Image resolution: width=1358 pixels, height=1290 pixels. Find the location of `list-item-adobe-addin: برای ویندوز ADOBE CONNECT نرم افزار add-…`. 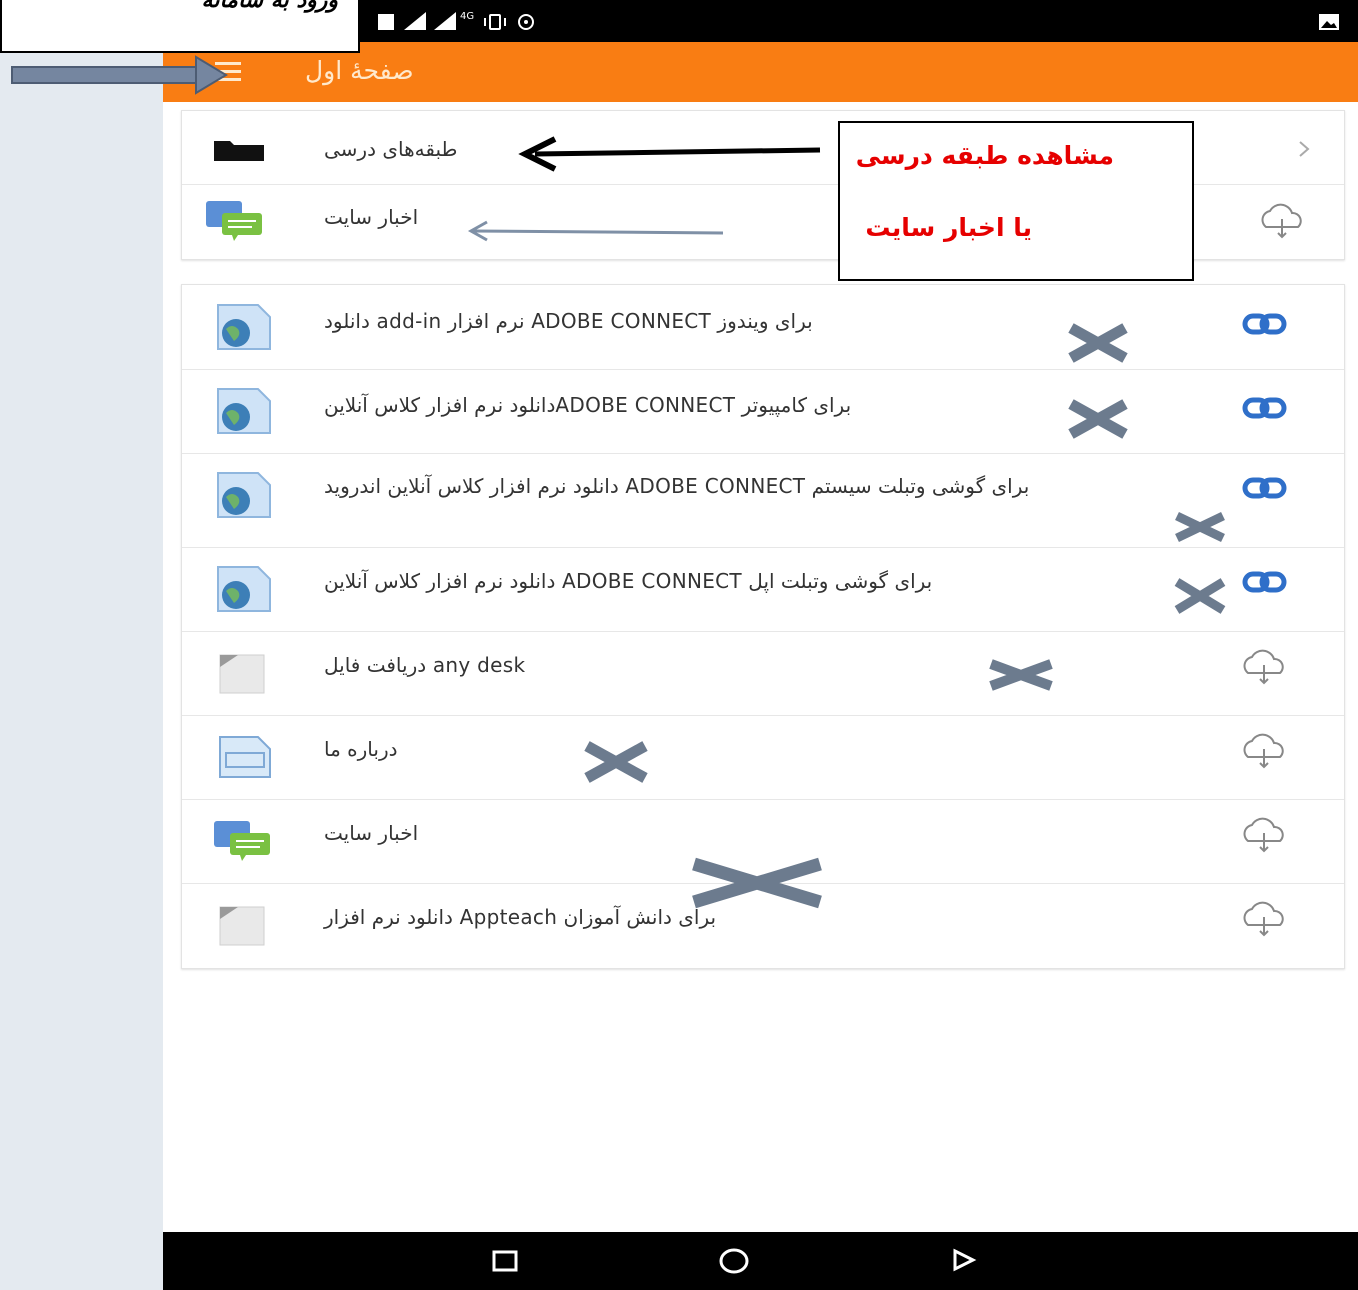

list-item-adobe-addin: برای ویندوز ADOBE CONNECT نرم افزار add-… is located at coordinates (763, 327).